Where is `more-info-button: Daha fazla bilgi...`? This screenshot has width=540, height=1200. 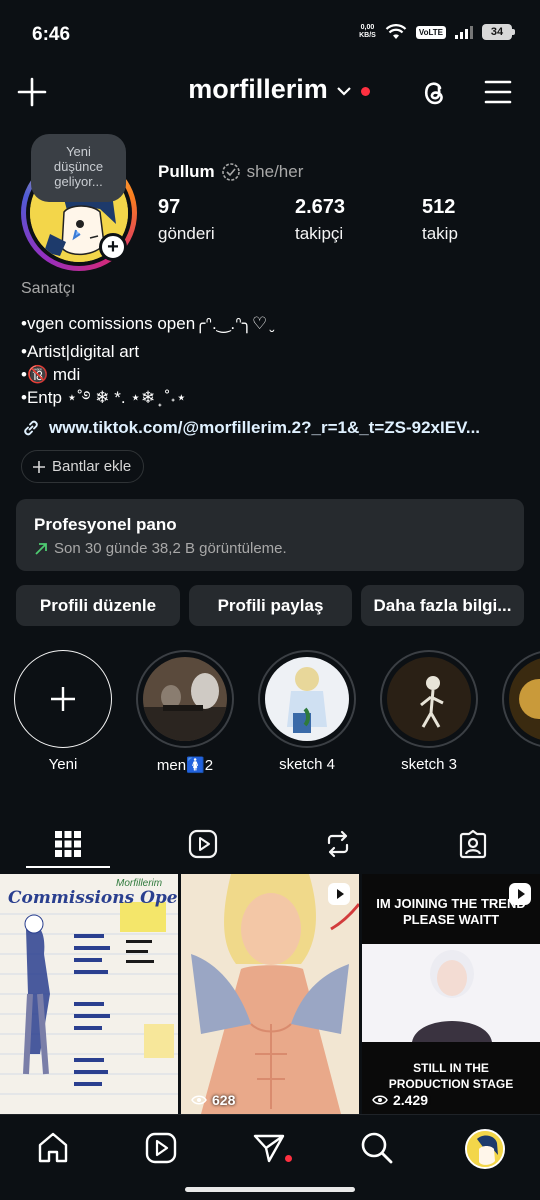 more-info-button: Daha fazla bilgi... is located at coordinates (442, 605).